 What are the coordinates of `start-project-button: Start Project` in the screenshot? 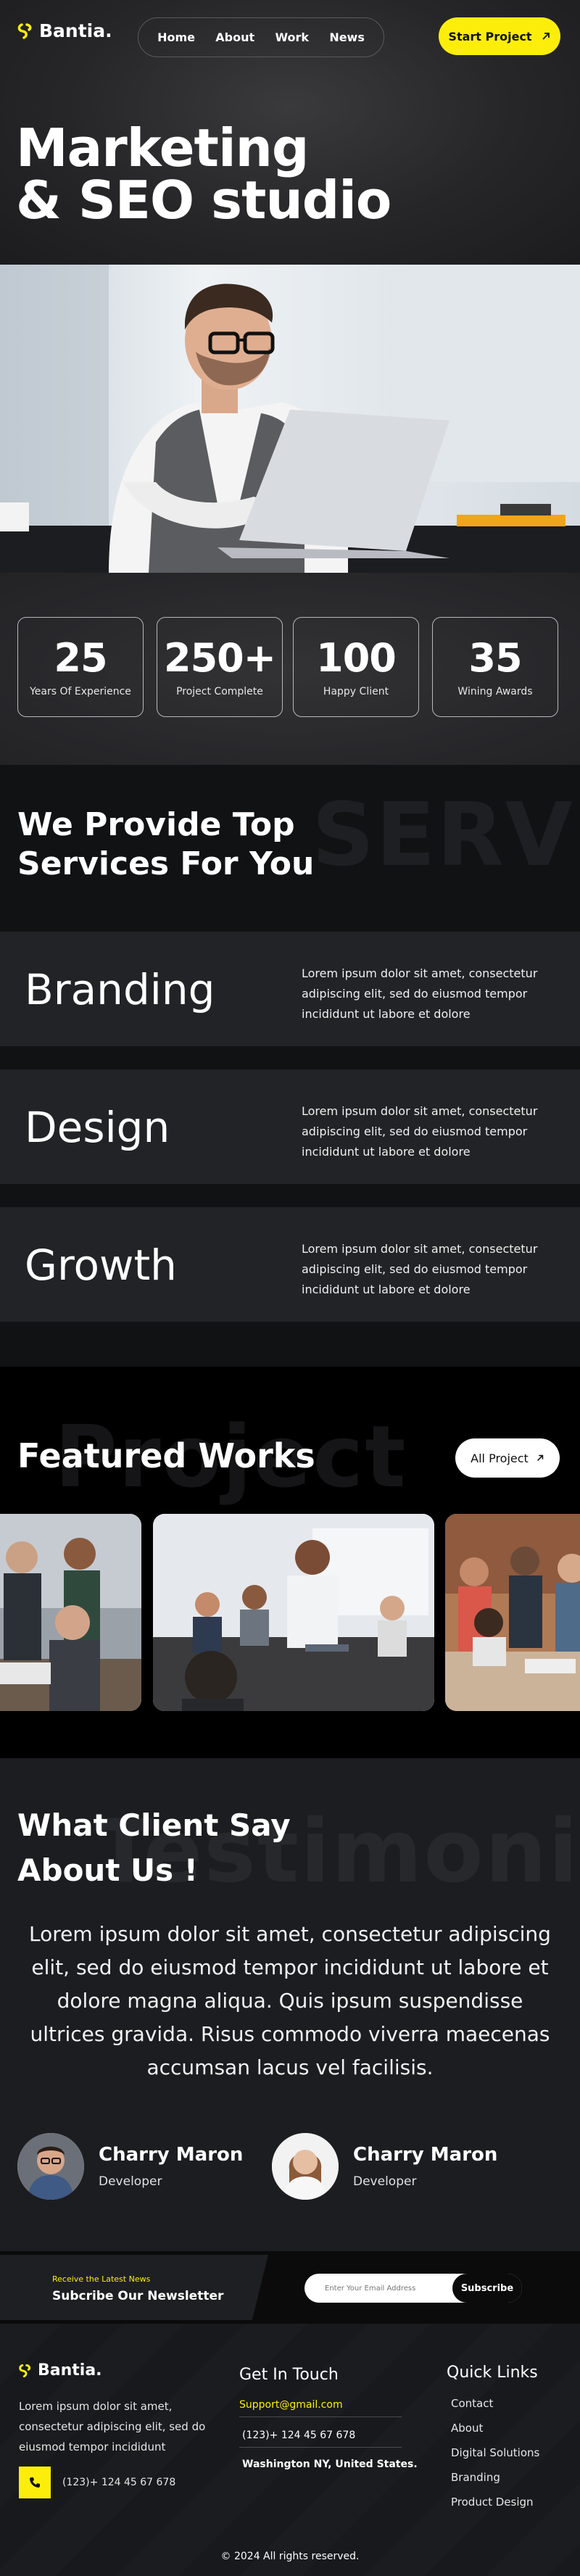 It's located at (499, 36).